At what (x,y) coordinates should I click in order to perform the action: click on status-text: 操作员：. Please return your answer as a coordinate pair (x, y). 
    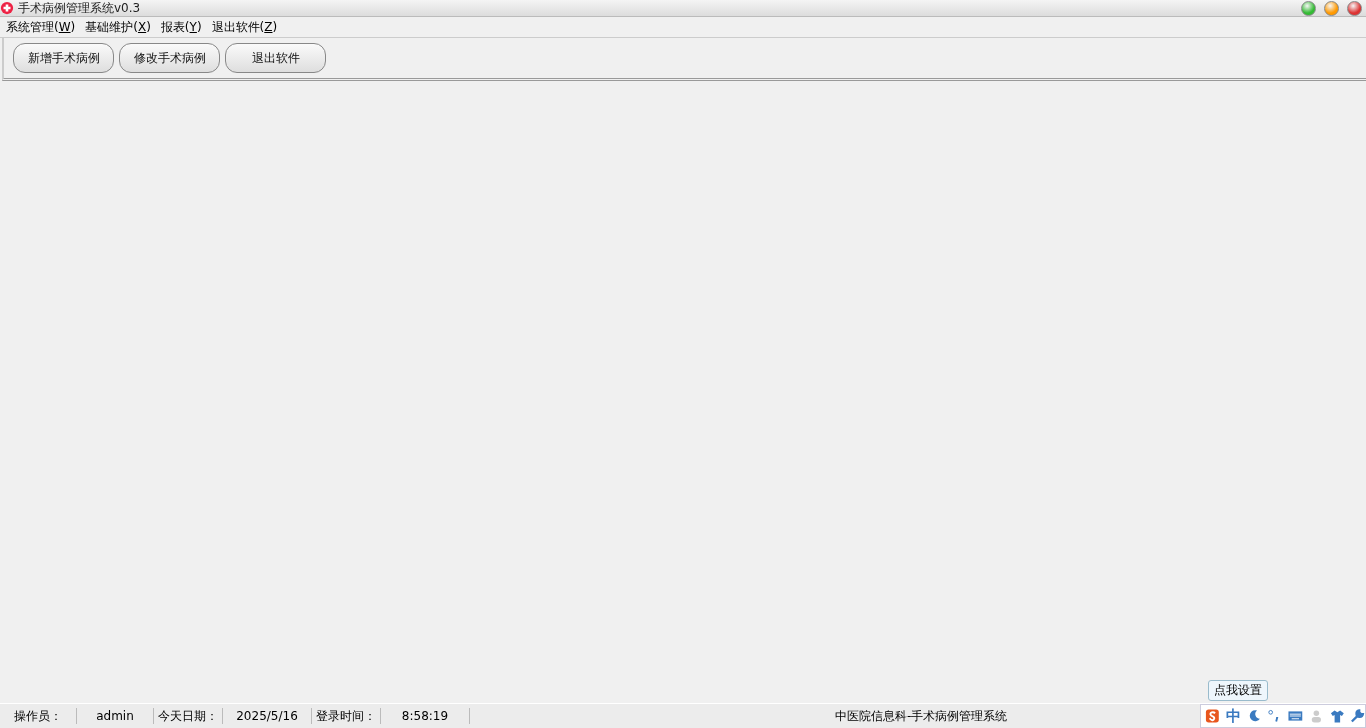
    Looking at the image, I should click on (38, 716).